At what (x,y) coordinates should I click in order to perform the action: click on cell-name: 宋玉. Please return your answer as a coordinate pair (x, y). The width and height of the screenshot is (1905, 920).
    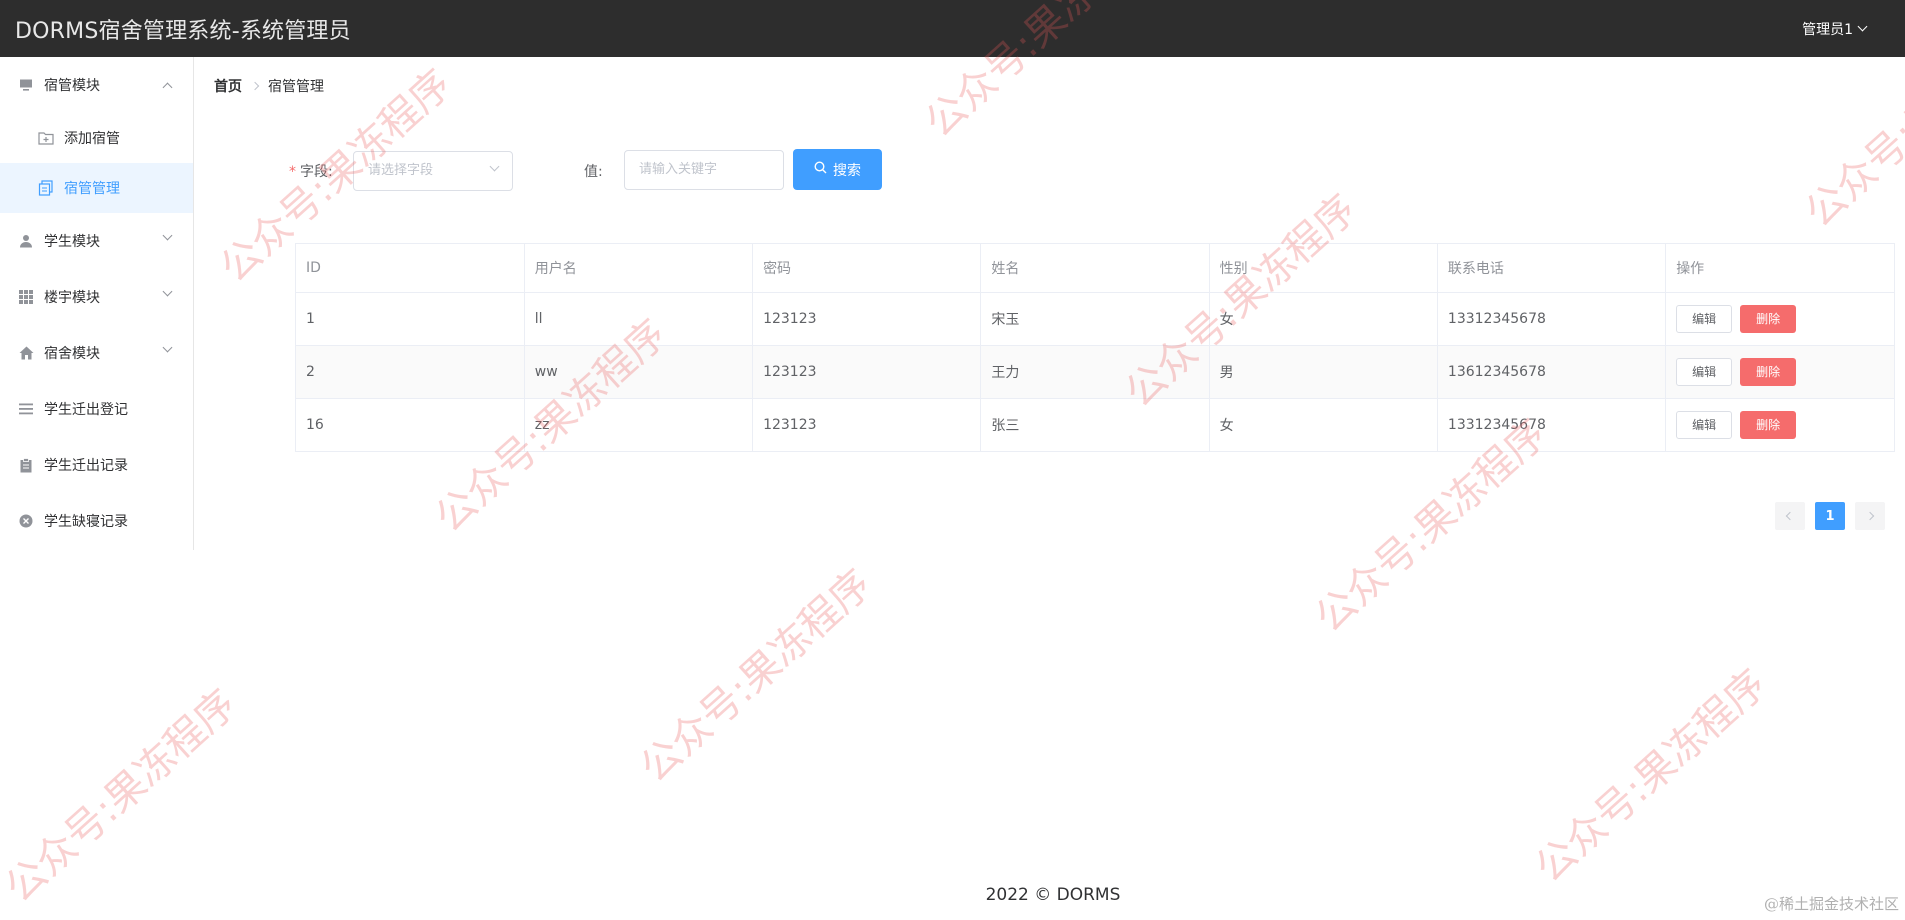
    Looking at the image, I should click on (1095, 319).